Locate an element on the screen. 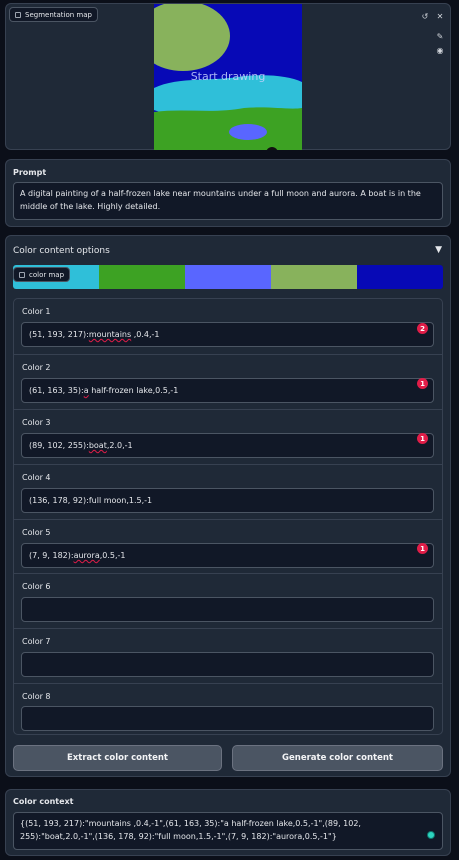  color-7-label: Color 7 is located at coordinates (36, 641).